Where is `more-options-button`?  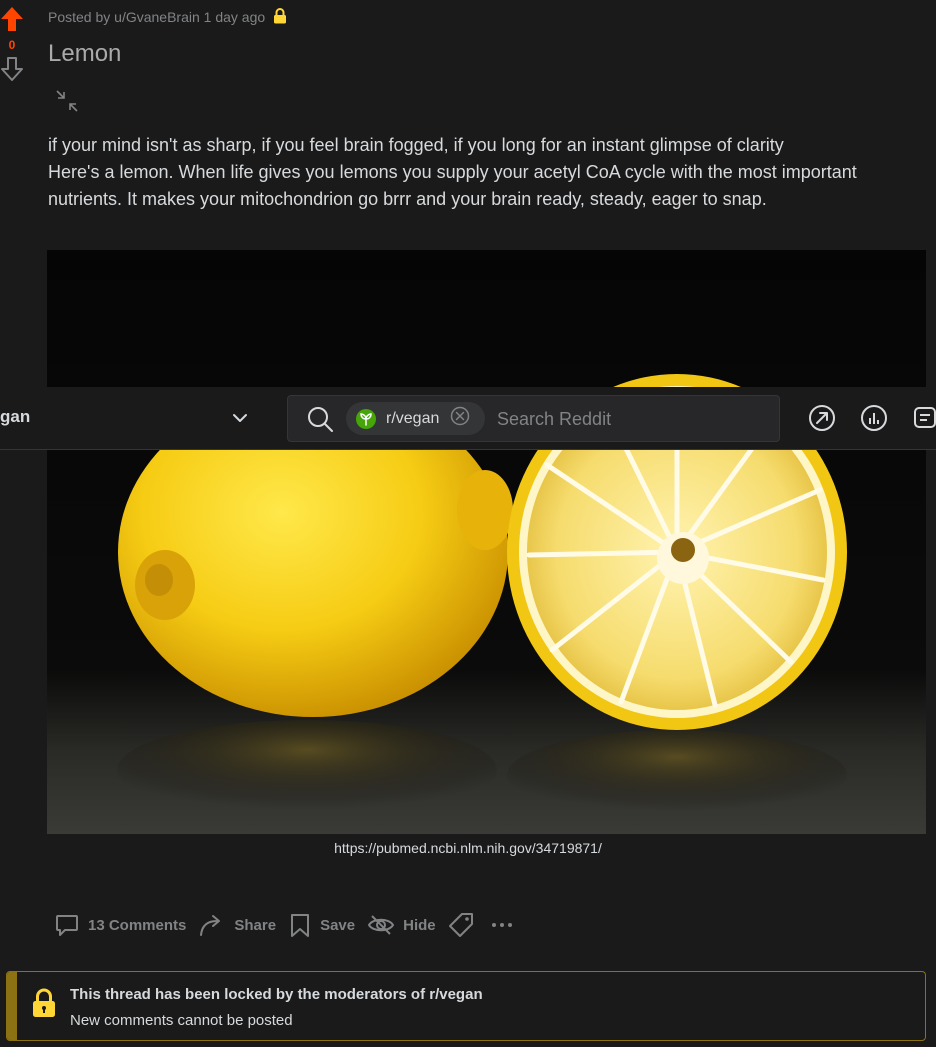 more-options-button is located at coordinates (502, 925).